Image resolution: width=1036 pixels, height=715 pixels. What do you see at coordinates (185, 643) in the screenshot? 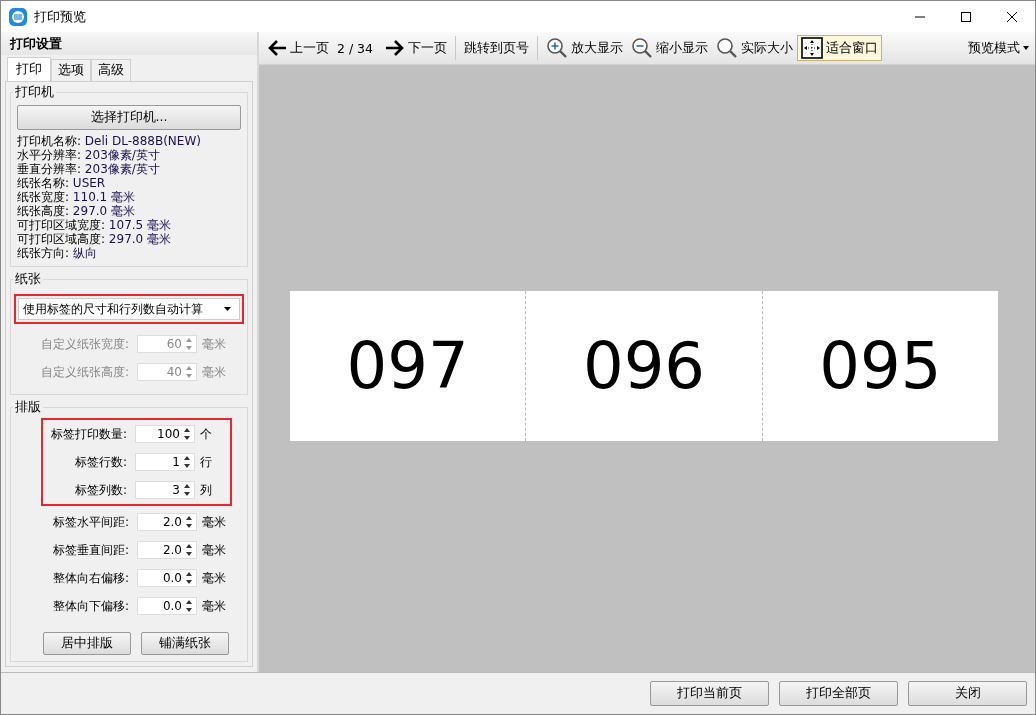
I see `layout-button: 铺满纸张` at bounding box center [185, 643].